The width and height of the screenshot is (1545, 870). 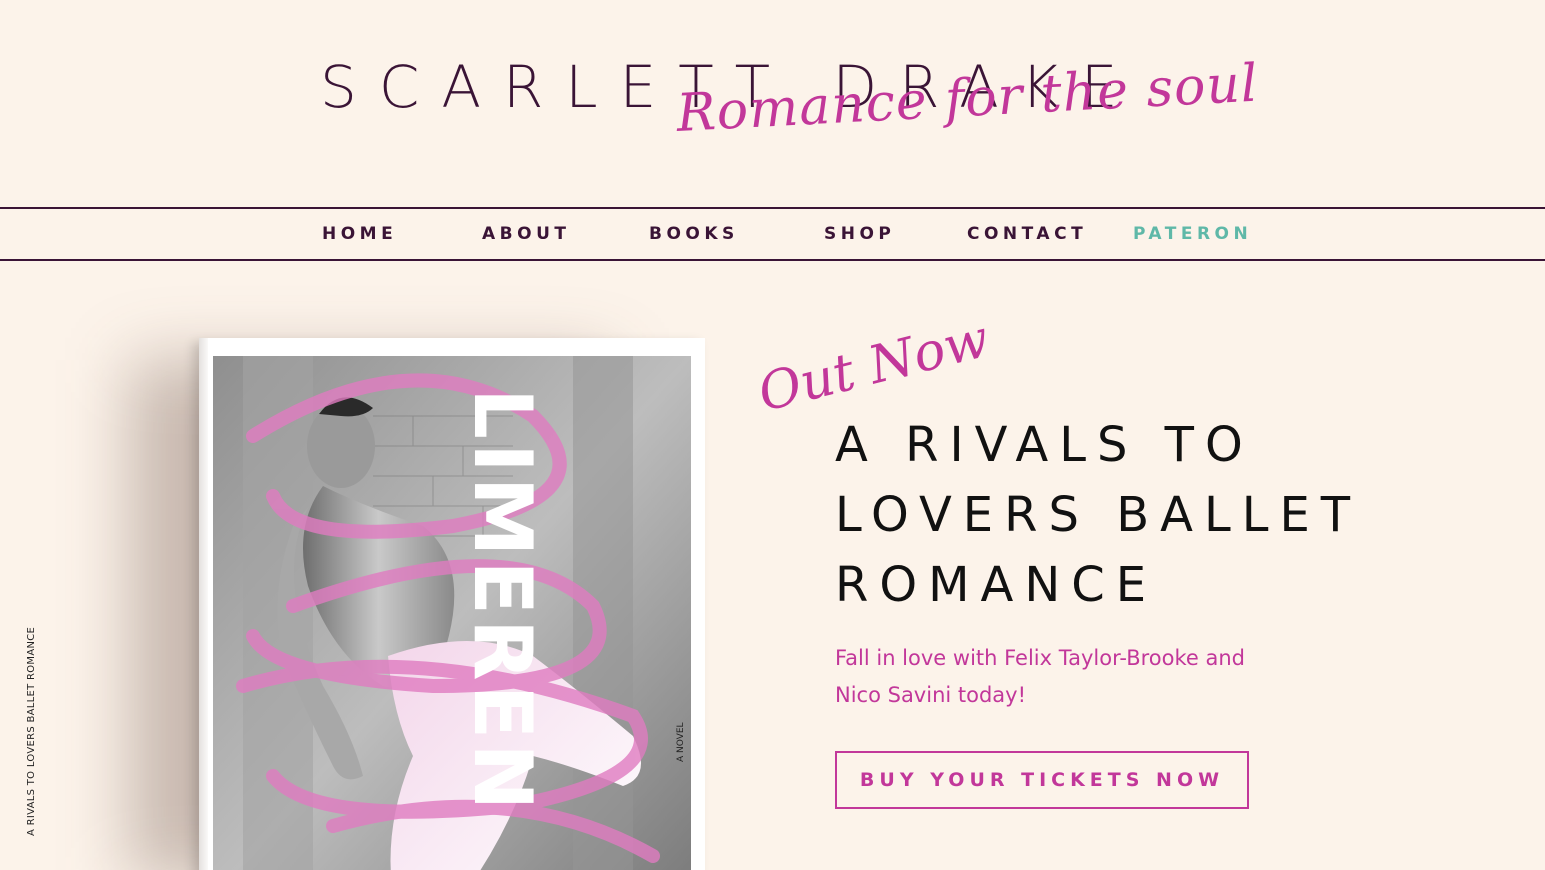 What do you see at coordinates (859, 234) in the screenshot?
I see `nav-item-shop: SHOP` at bounding box center [859, 234].